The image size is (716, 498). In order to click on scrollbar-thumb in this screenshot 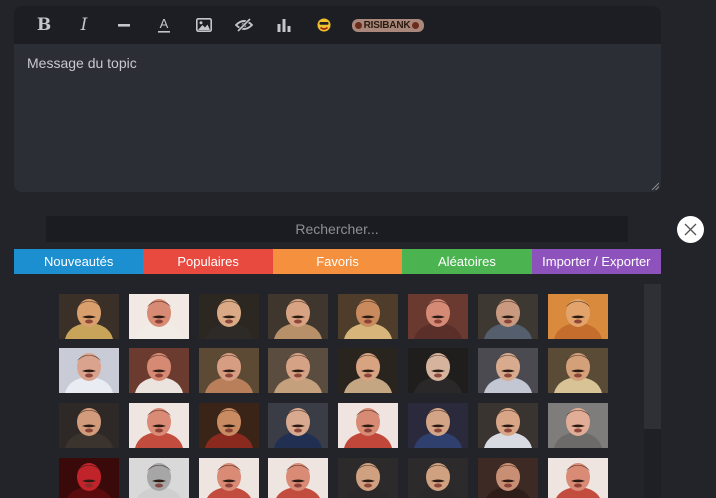, I will do `click(652, 356)`.